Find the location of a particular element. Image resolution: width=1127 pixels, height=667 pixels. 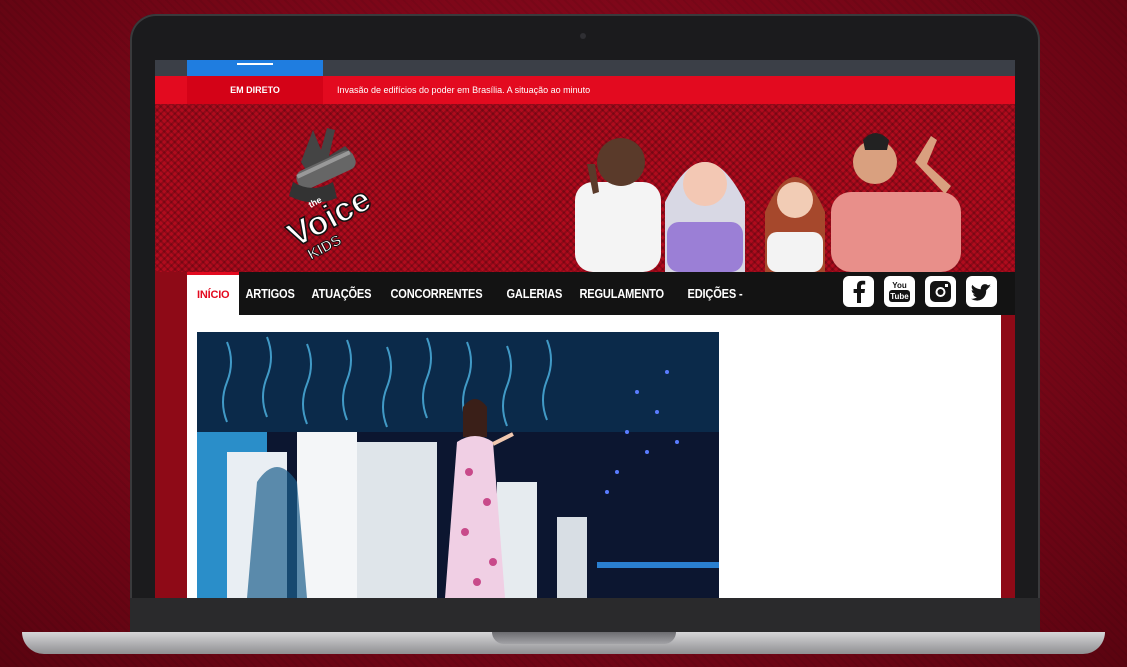

youtube-text-you: You is located at coordinates (899, 285).